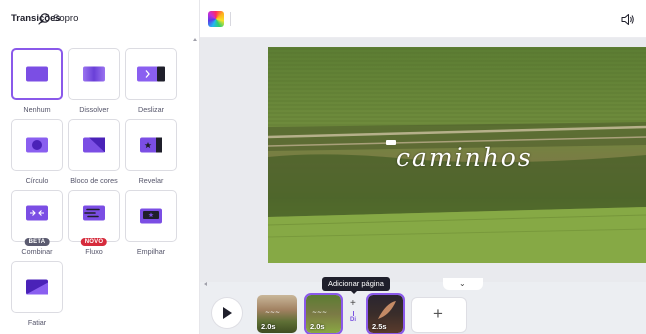 This screenshot has height=334, width=646. What do you see at coordinates (65, 18) in the screenshot?
I see `animation-button-label: Sopro` at bounding box center [65, 18].